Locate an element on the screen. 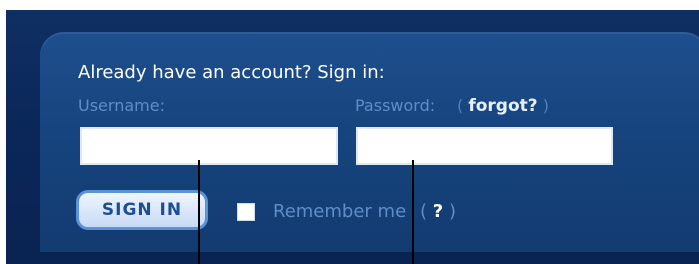 Image resolution: width=699 pixels, height=264 pixels. sign-in-button: SIGN IN is located at coordinates (142, 210).